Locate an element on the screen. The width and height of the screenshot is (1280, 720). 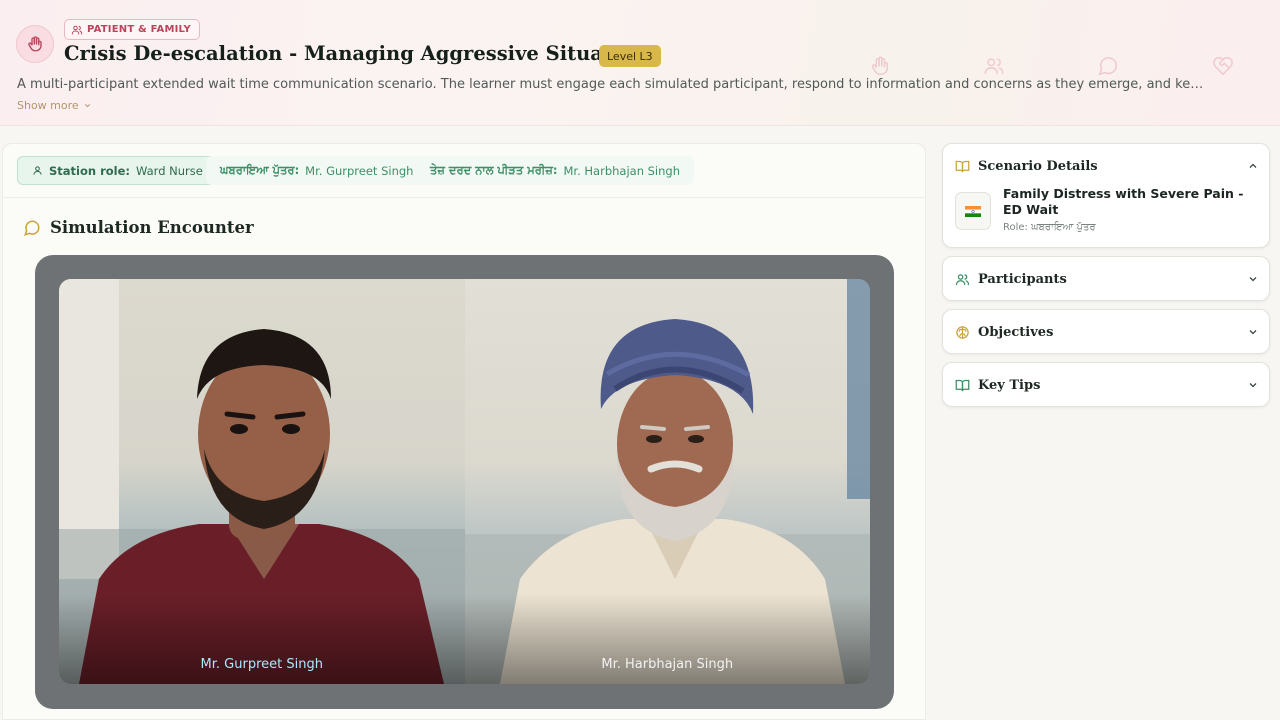
category-label: PATIENT & FAMILY is located at coordinates (139, 29).